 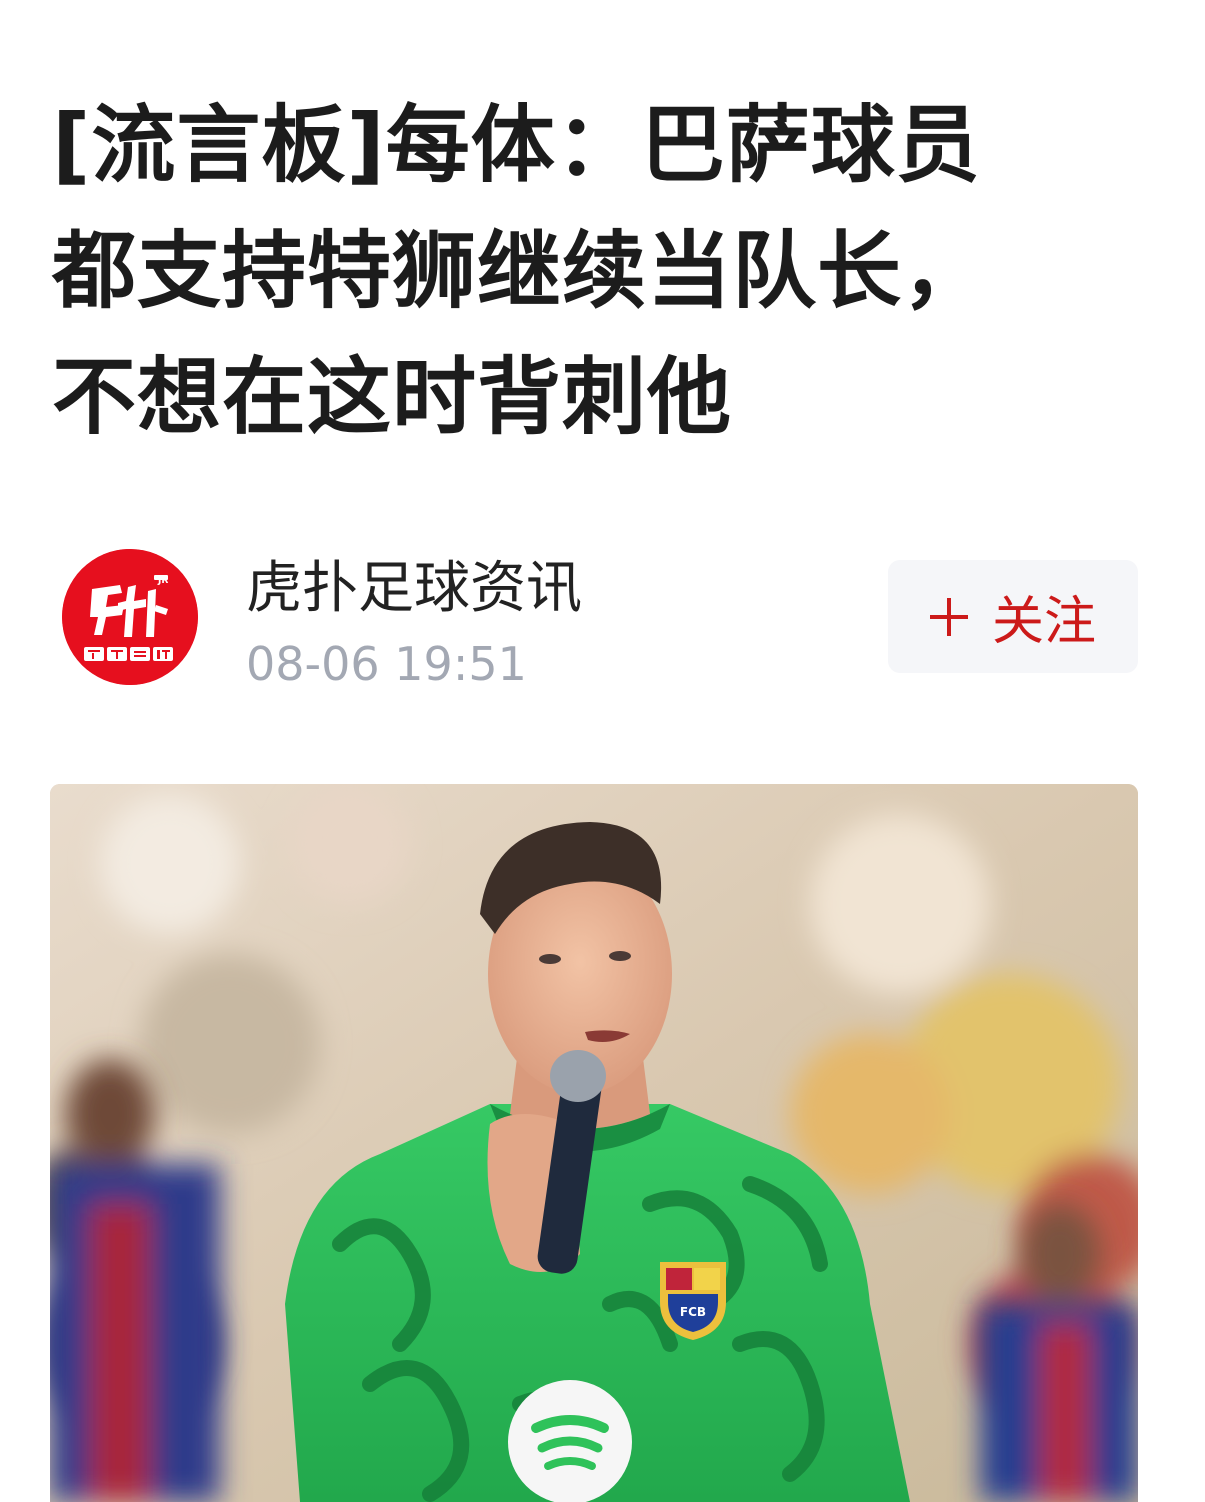 What do you see at coordinates (948, 616) in the screenshot?
I see `plus-icon` at bounding box center [948, 616].